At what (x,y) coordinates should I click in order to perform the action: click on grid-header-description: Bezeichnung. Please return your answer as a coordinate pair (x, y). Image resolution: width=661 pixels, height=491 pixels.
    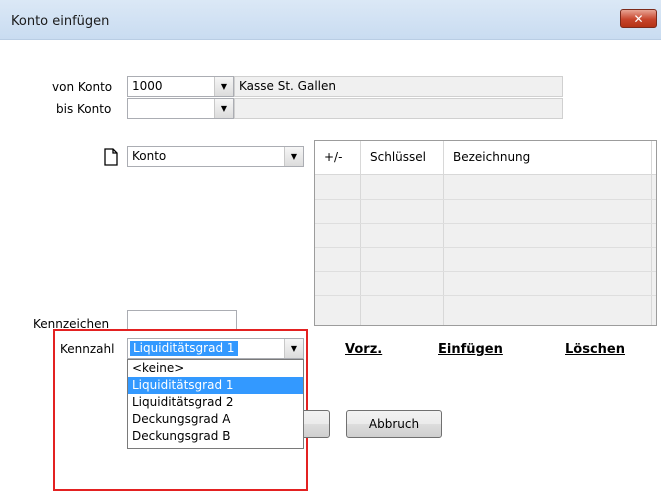
    Looking at the image, I should click on (491, 157).